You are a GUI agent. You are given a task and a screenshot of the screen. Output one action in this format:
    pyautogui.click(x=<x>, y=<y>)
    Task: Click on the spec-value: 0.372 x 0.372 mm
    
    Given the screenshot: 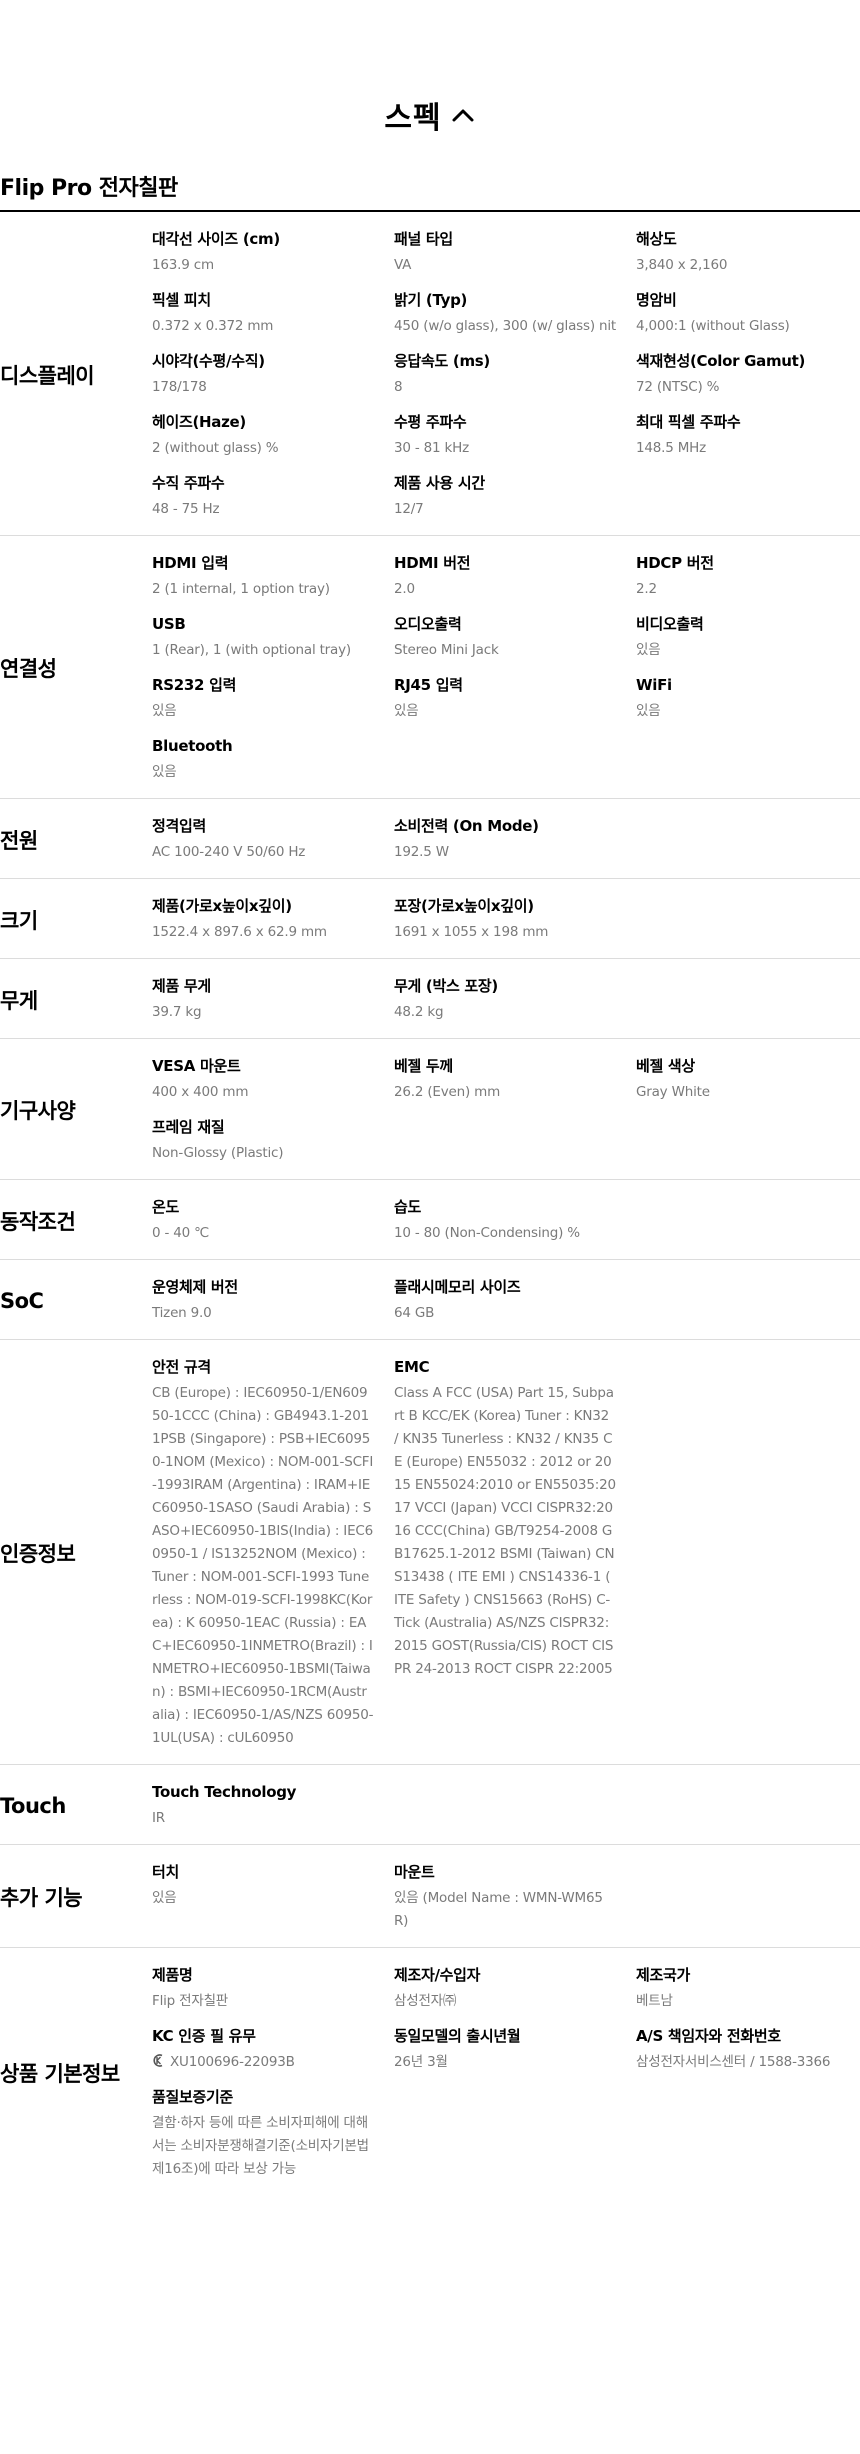 What is the action you would take?
    pyautogui.click(x=213, y=326)
    